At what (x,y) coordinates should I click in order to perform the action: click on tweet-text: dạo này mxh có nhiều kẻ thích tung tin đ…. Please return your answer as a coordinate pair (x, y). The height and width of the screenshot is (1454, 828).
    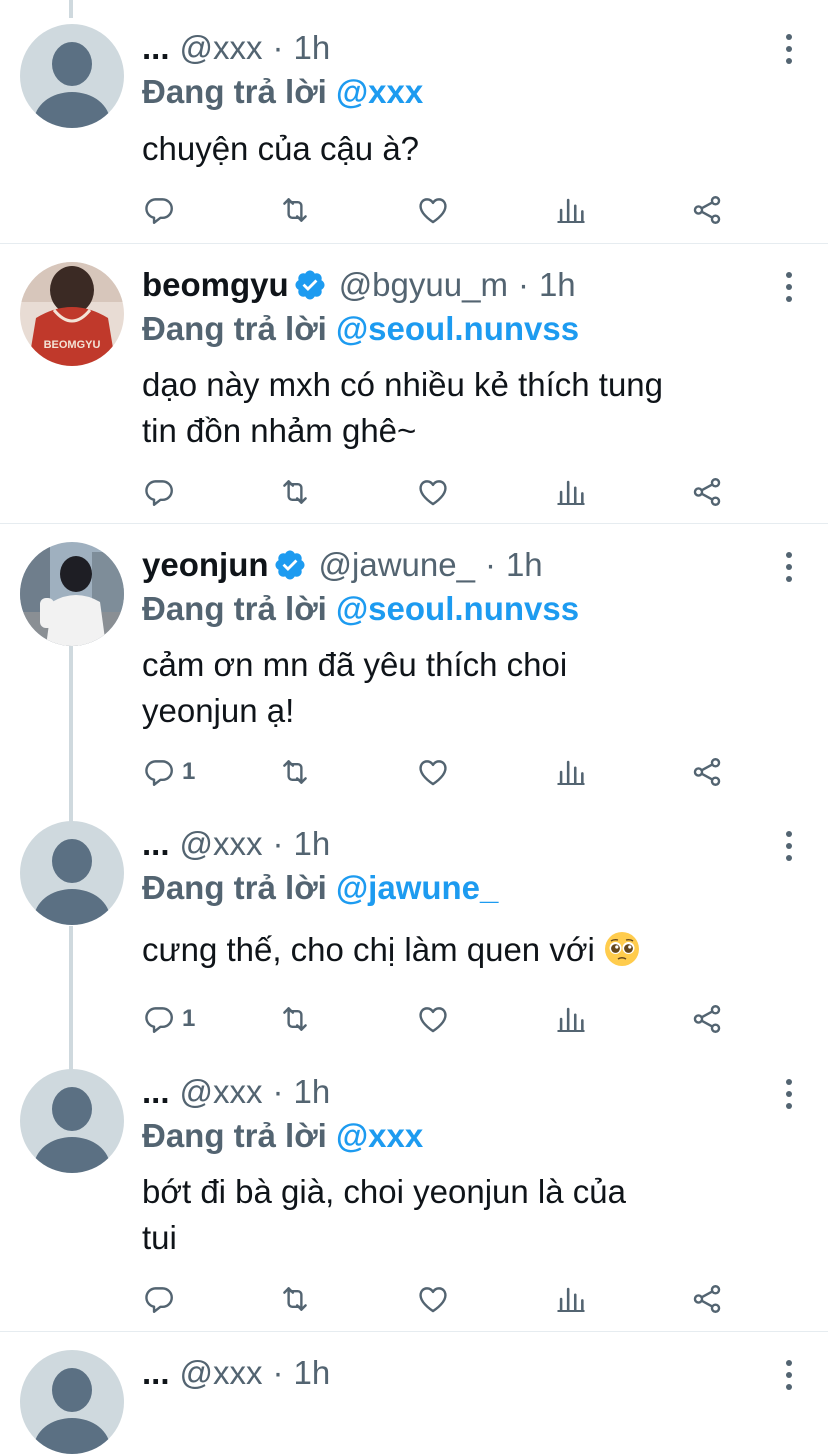
    Looking at the image, I should click on (482, 408).